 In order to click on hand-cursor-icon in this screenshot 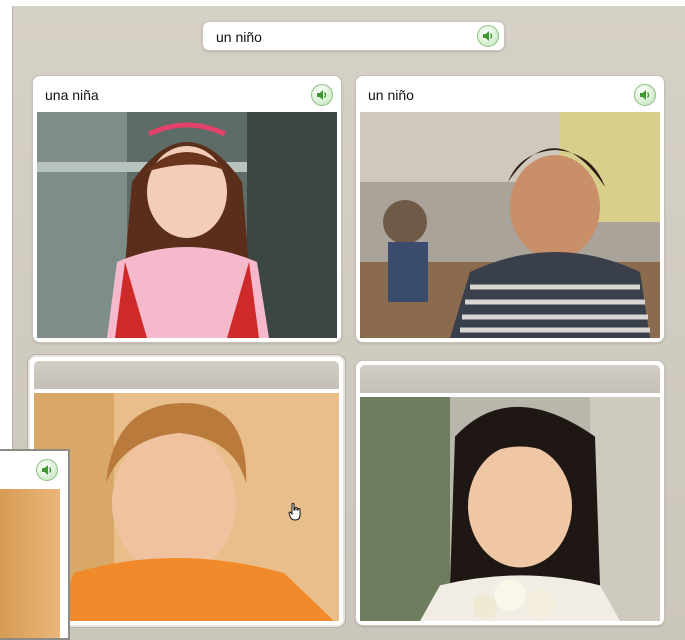, I will do `click(294, 512)`.